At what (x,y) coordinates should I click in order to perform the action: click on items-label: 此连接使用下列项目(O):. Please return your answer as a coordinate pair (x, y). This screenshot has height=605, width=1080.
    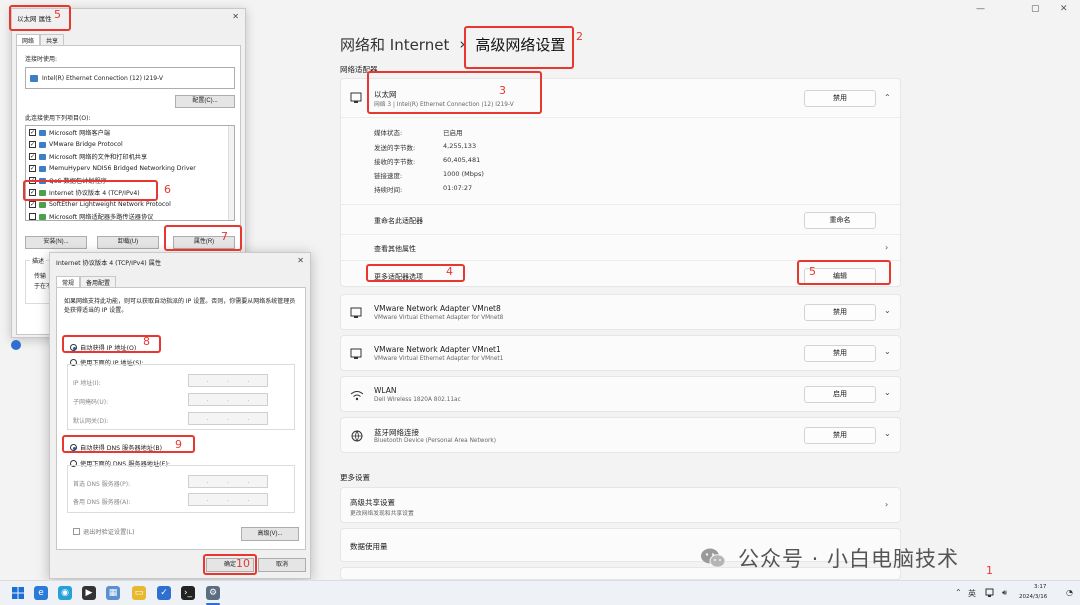
    Looking at the image, I should click on (58, 118).